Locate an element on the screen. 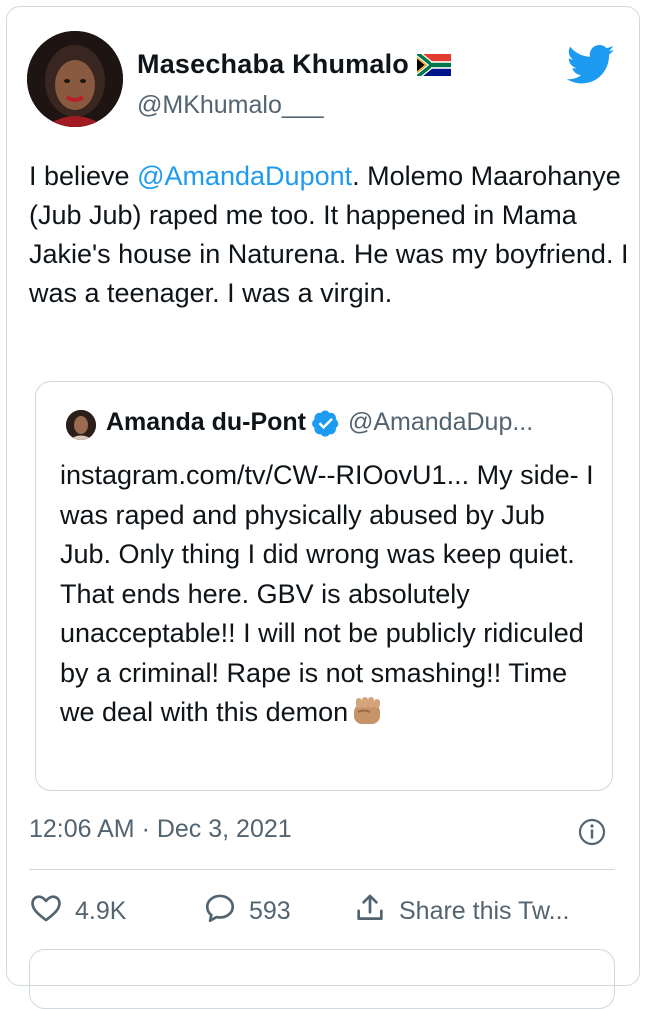 The width and height of the screenshot is (662, 1009). south-africa-flag-icon is located at coordinates (433, 64).